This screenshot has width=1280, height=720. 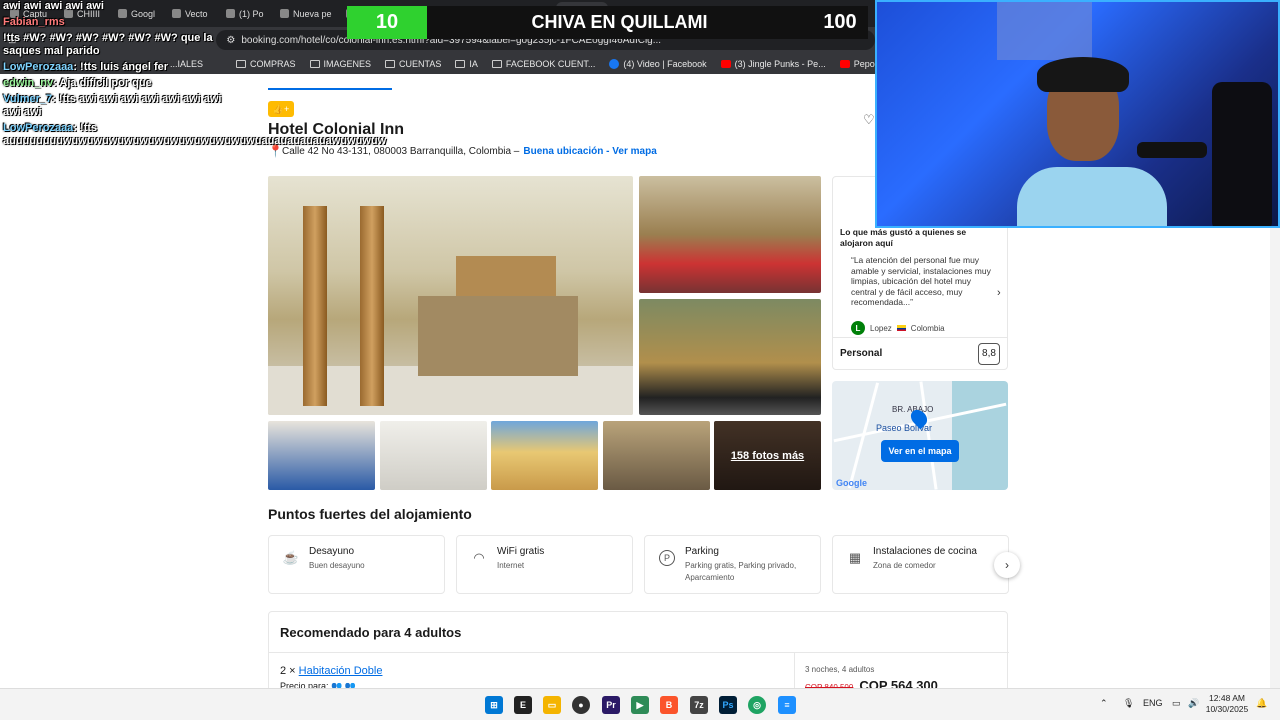 What do you see at coordinates (1193, 703) in the screenshot?
I see `volume-icon: 🔊` at bounding box center [1193, 703].